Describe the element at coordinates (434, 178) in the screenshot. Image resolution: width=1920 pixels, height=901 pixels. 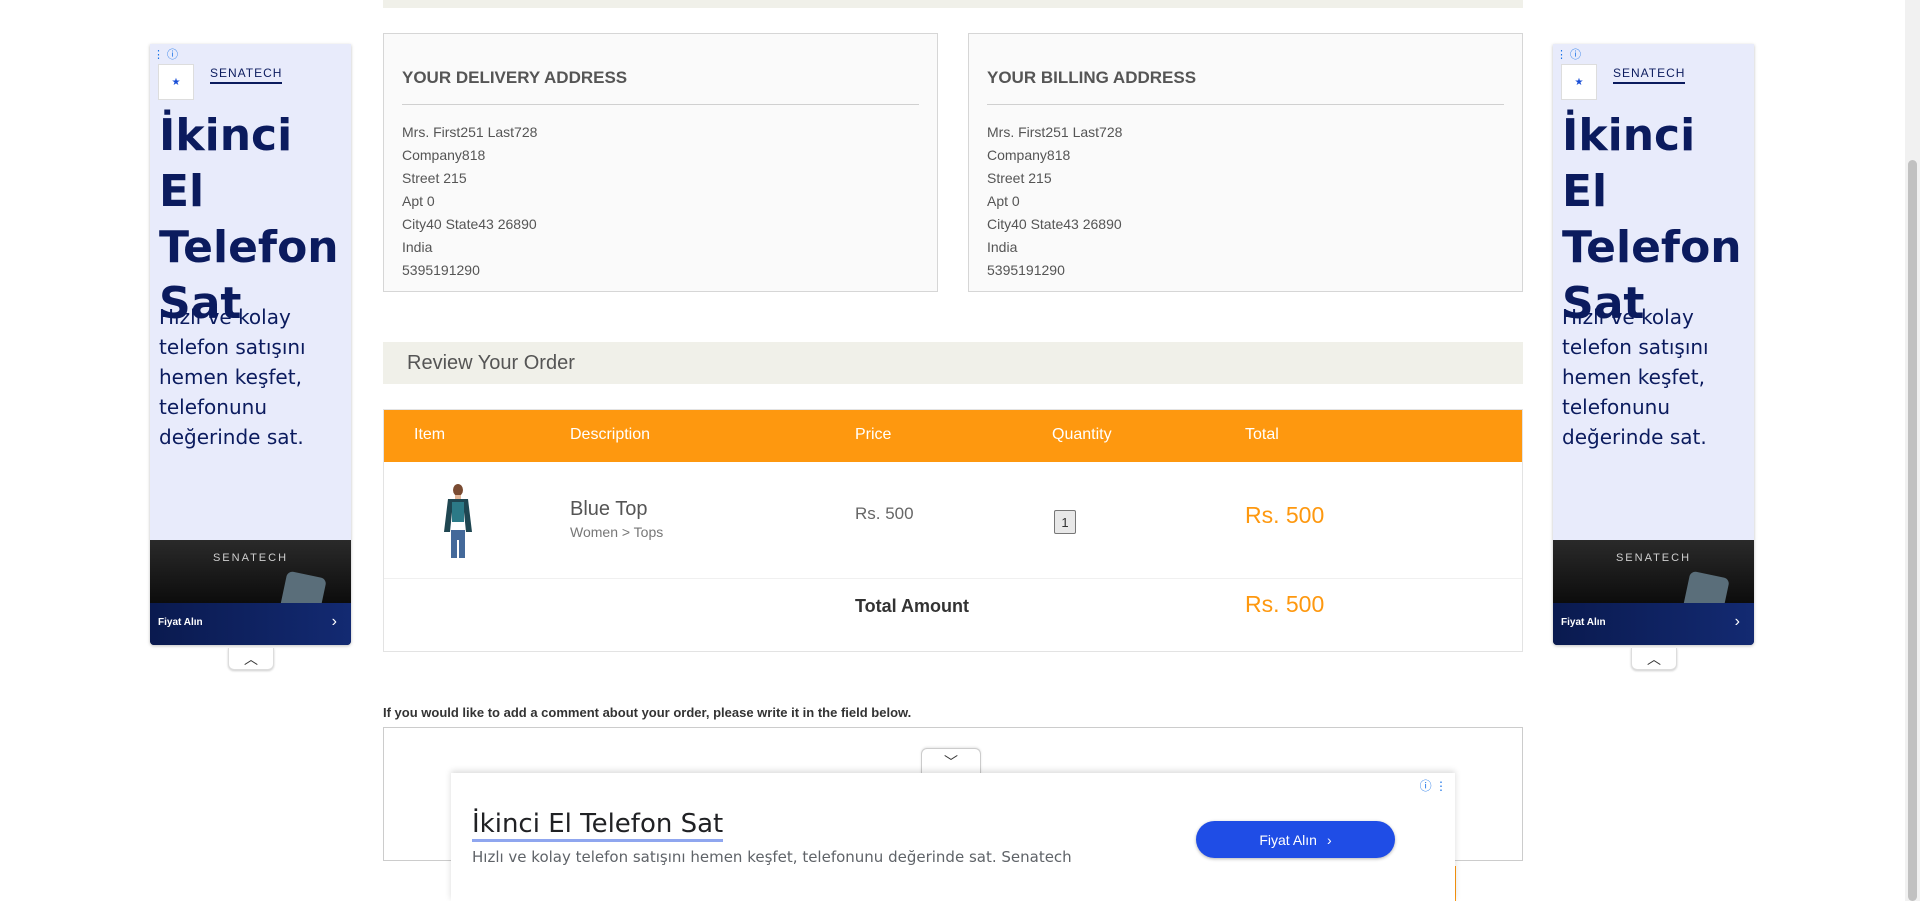
I see `delivery-street: Street 215` at that location.